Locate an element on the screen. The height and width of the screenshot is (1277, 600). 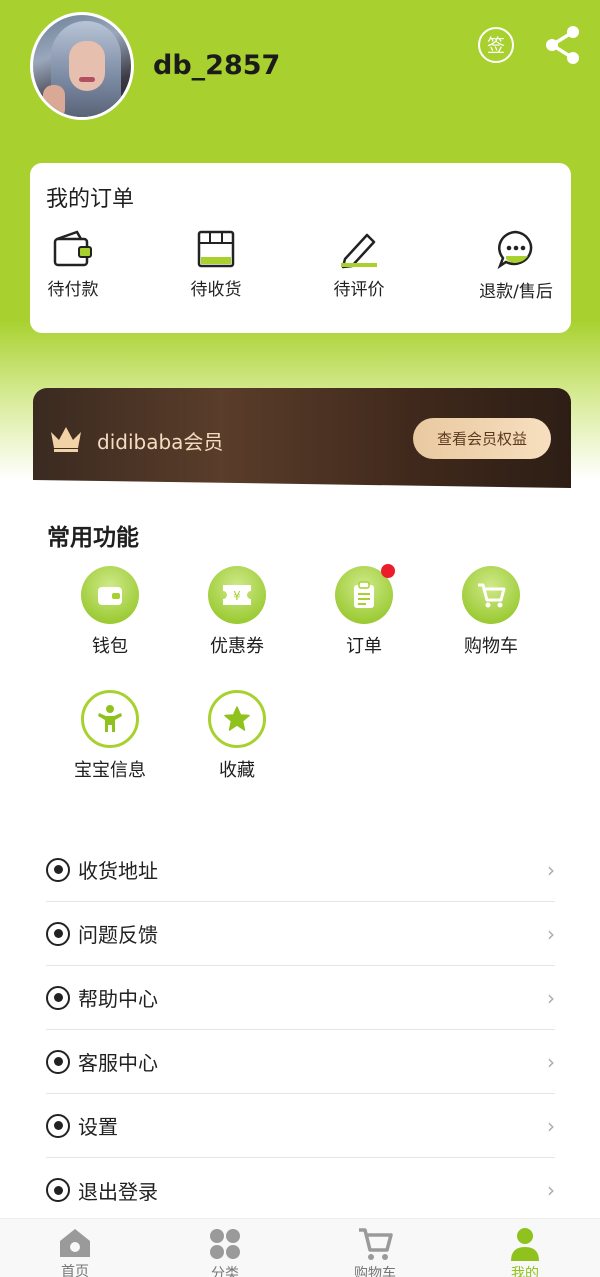
nav-cart: 购物车 is located at coordinates (375, 1252).